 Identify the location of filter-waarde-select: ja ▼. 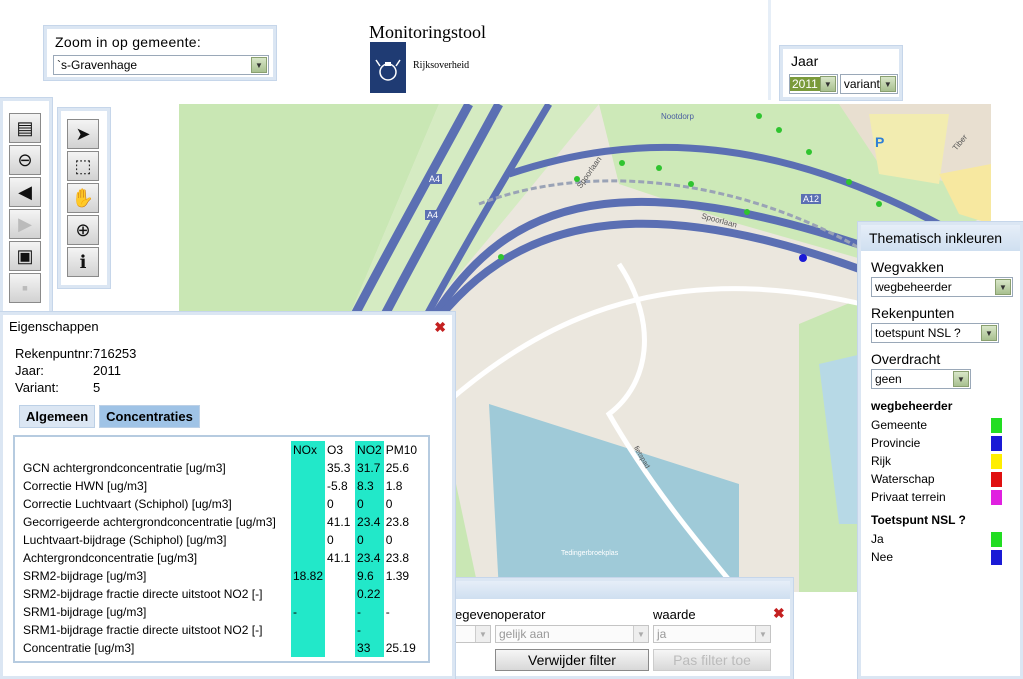
(712, 634).